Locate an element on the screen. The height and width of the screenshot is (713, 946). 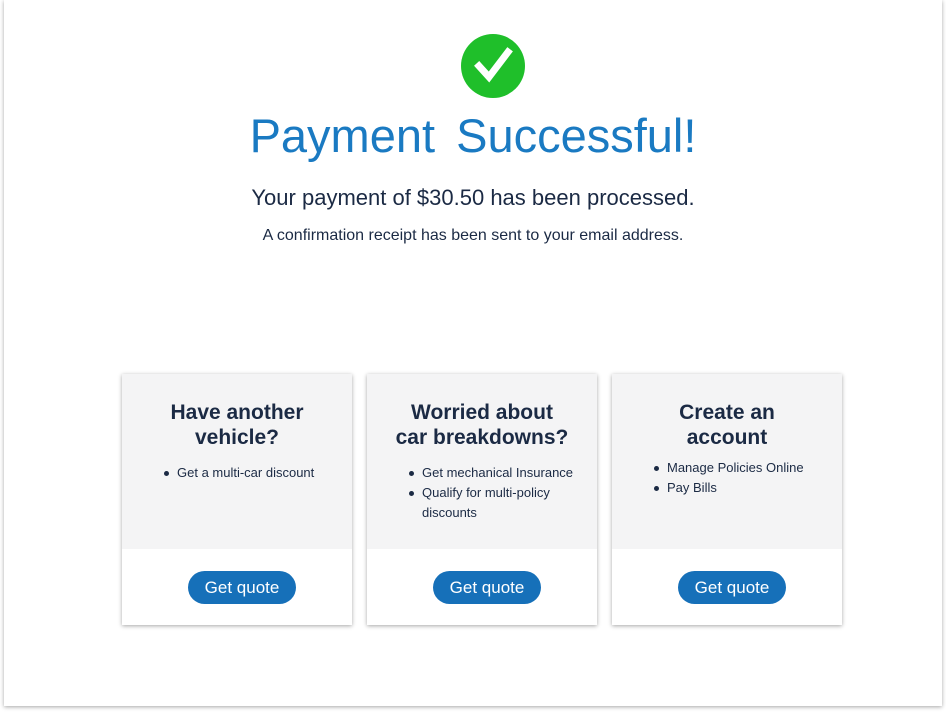
checkmark-icon is located at coordinates (493, 65).